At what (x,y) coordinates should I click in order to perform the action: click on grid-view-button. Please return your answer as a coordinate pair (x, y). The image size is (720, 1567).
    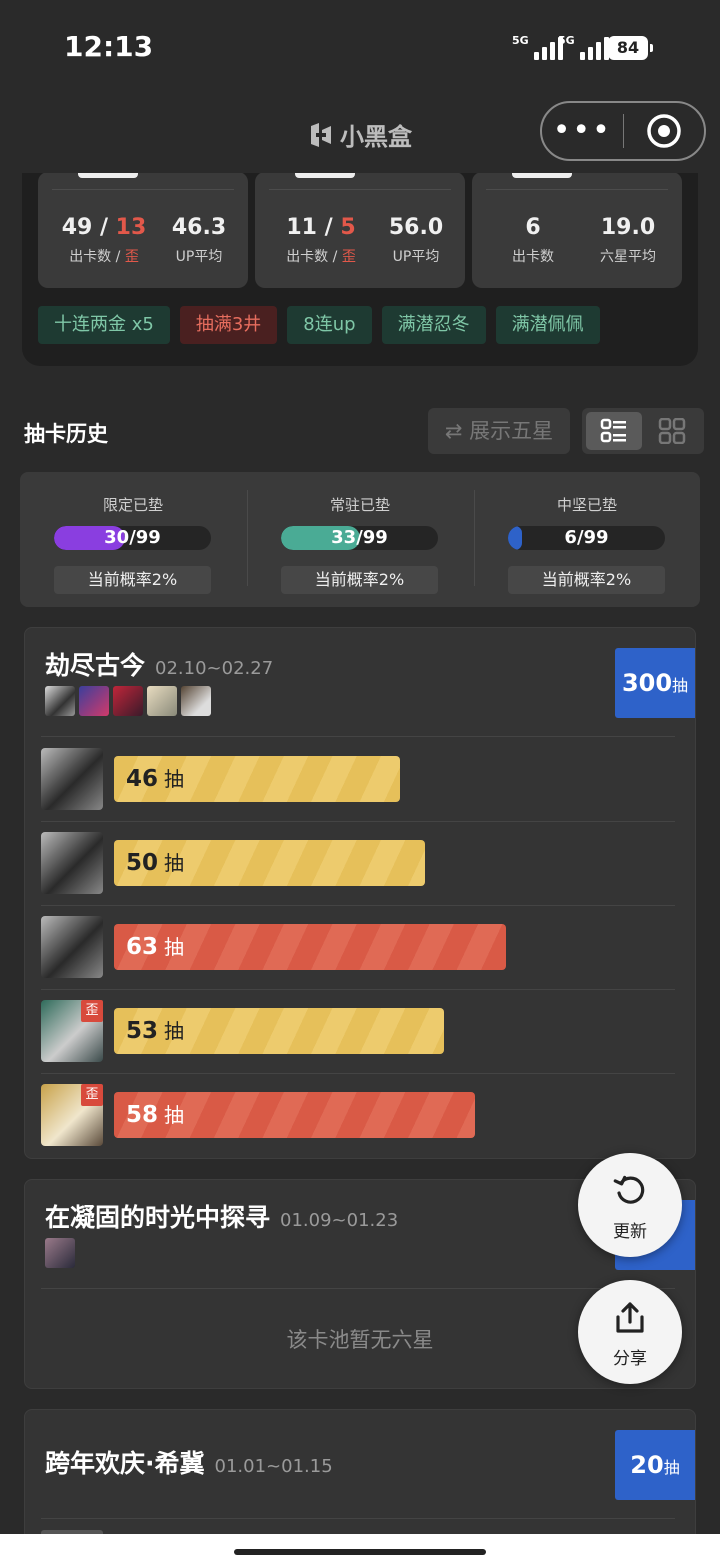
    Looking at the image, I should click on (672, 431).